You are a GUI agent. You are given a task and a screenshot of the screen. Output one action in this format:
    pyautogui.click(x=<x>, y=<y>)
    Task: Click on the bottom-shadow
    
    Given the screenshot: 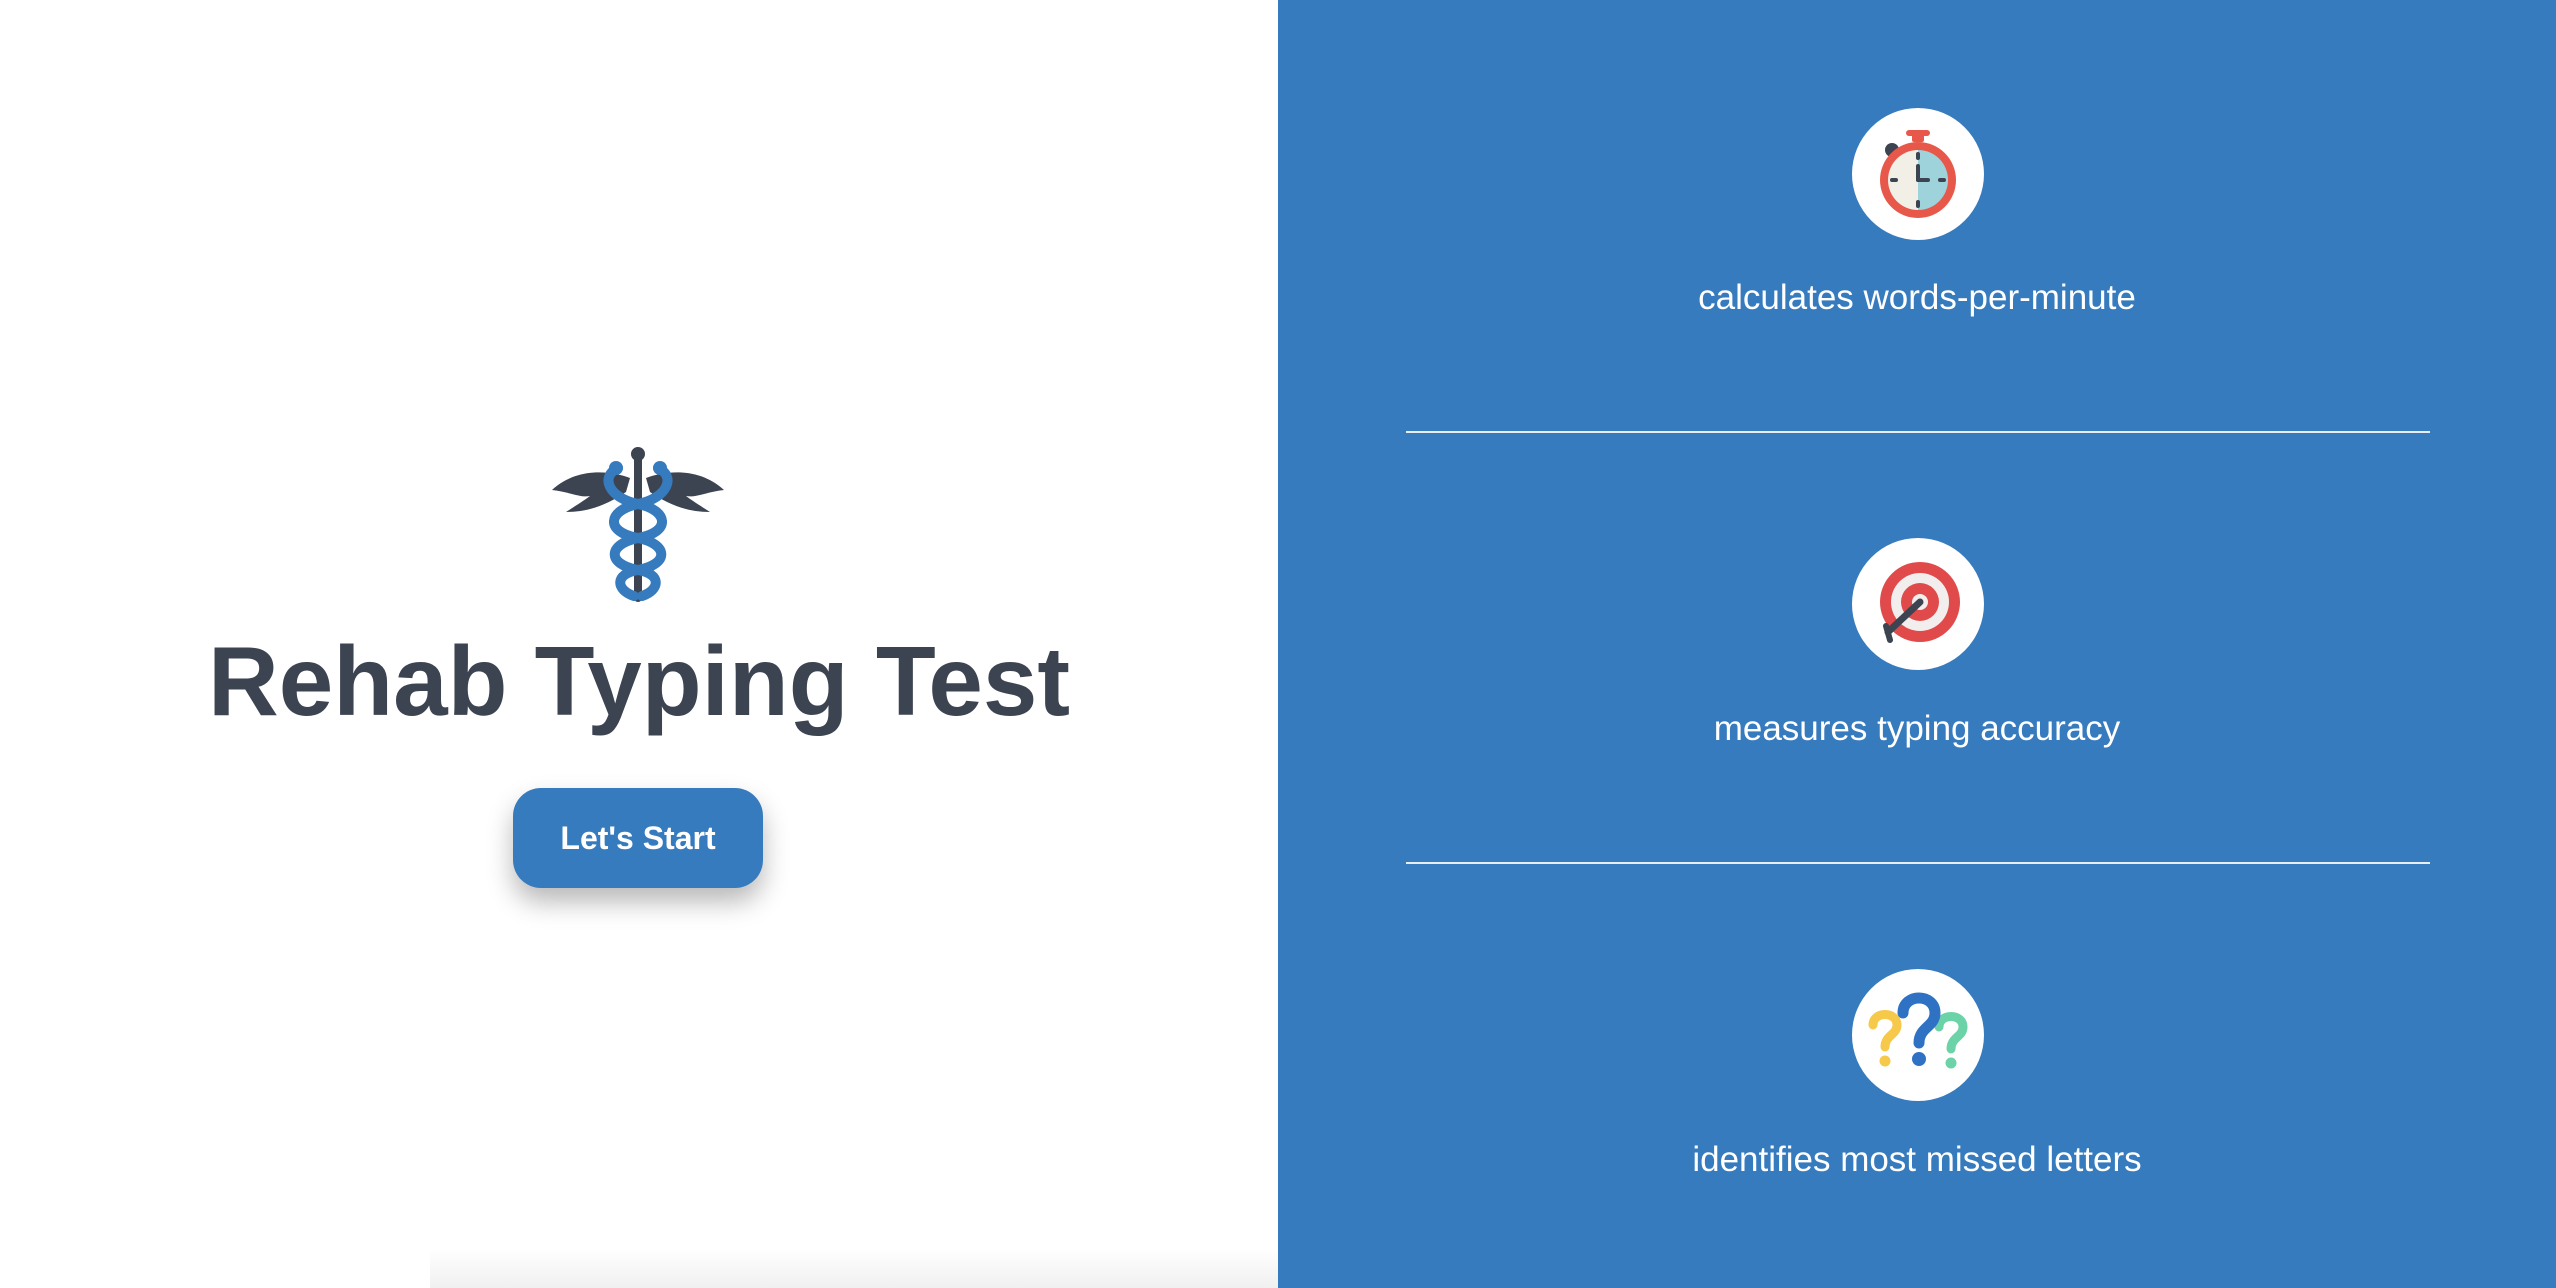 What is the action you would take?
    pyautogui.click(x=854, y=1268)
    